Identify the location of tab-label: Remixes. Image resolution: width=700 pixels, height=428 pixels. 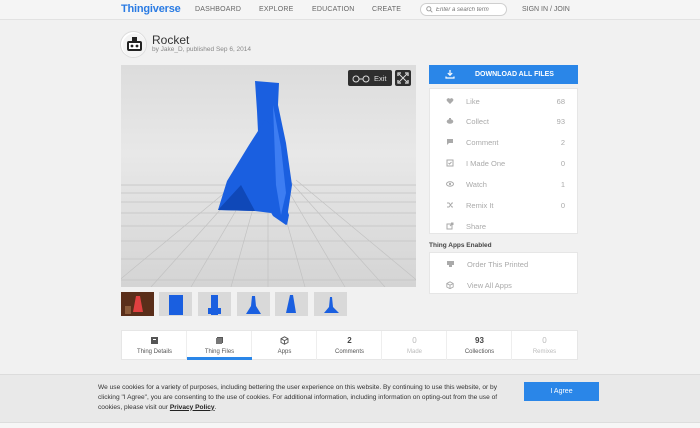
(544, 352).